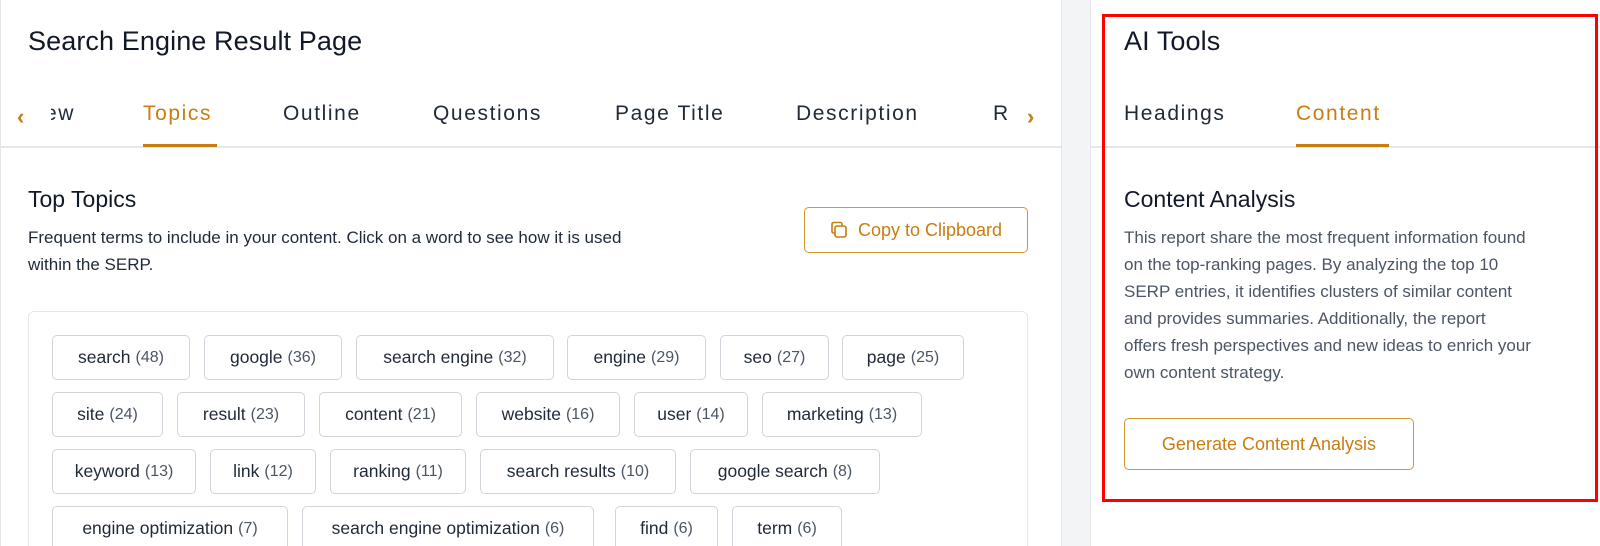 Image resolution: width=1600 pixels, height=546 pixels. What do you see at coordinates (438, 357) in the screenshot?
I see `chip-term: search engine` at bounding box center [438, 357].